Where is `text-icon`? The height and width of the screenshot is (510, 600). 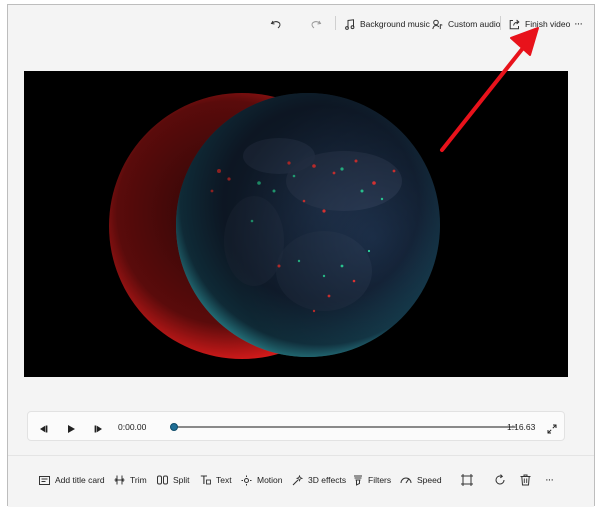
text-icon is located at coordinates (205, 480).